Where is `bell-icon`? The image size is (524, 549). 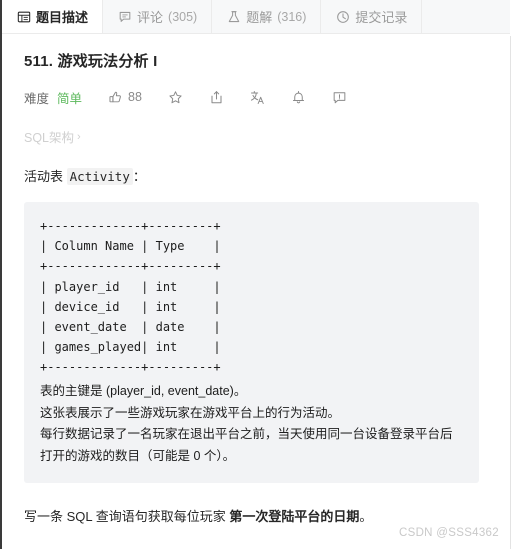 bell-icon is located at coordinates (298, 97).